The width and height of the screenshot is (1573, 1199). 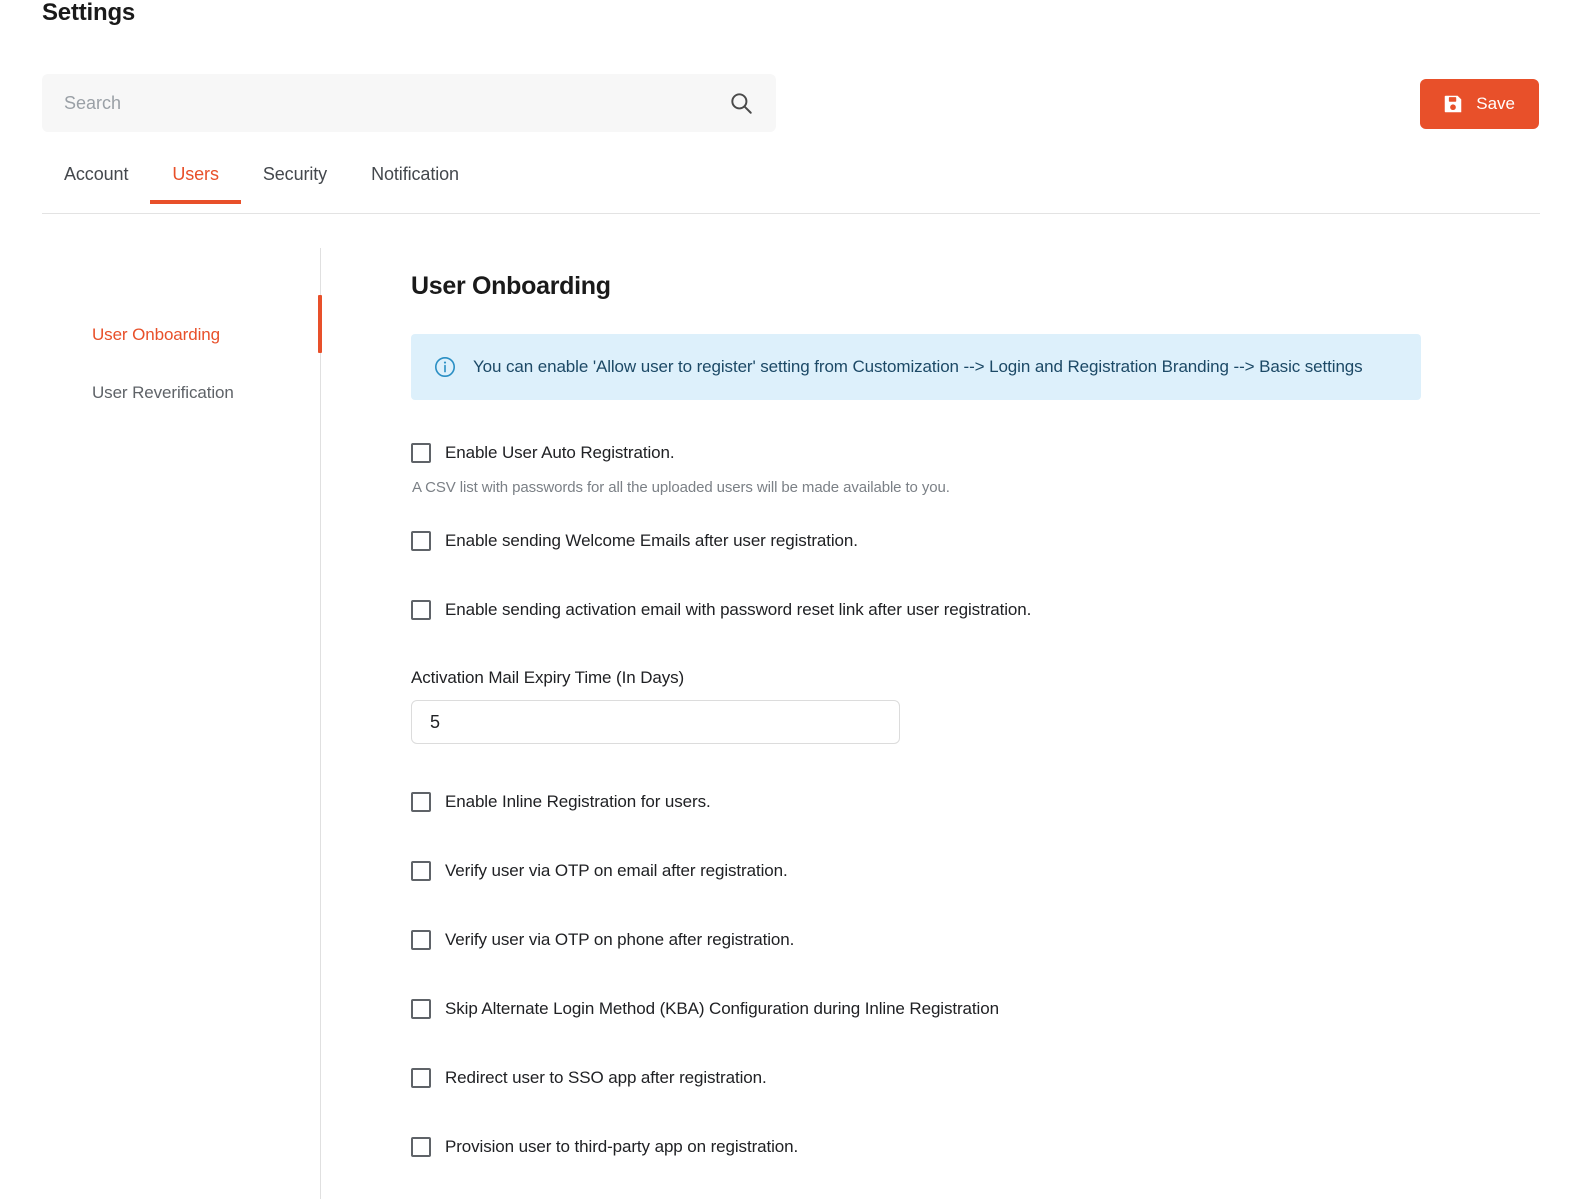 What do you see at coordinates (421, 610) in the screenshot?
I see `checkbox-activation-email` at bounding box center [421, 610].